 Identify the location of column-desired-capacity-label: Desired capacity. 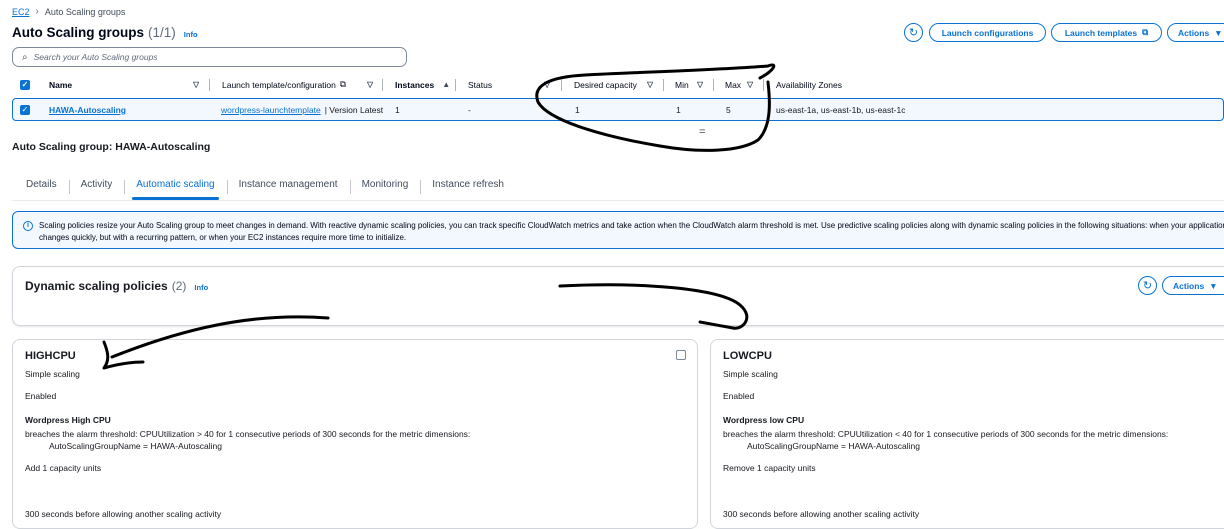
(605, 84).